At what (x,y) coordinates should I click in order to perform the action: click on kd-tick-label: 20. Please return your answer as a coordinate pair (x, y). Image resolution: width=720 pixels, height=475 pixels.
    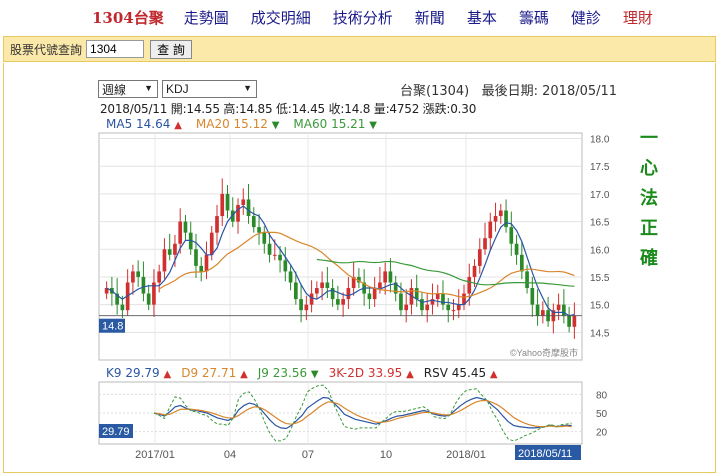
    Looking at the image, I should click on (602, 433).